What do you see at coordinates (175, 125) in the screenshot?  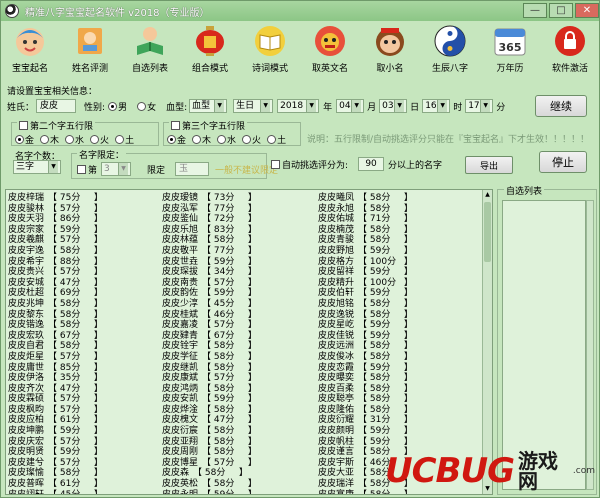 I see `third-char-checkbox` at bounding box center [175, 125].